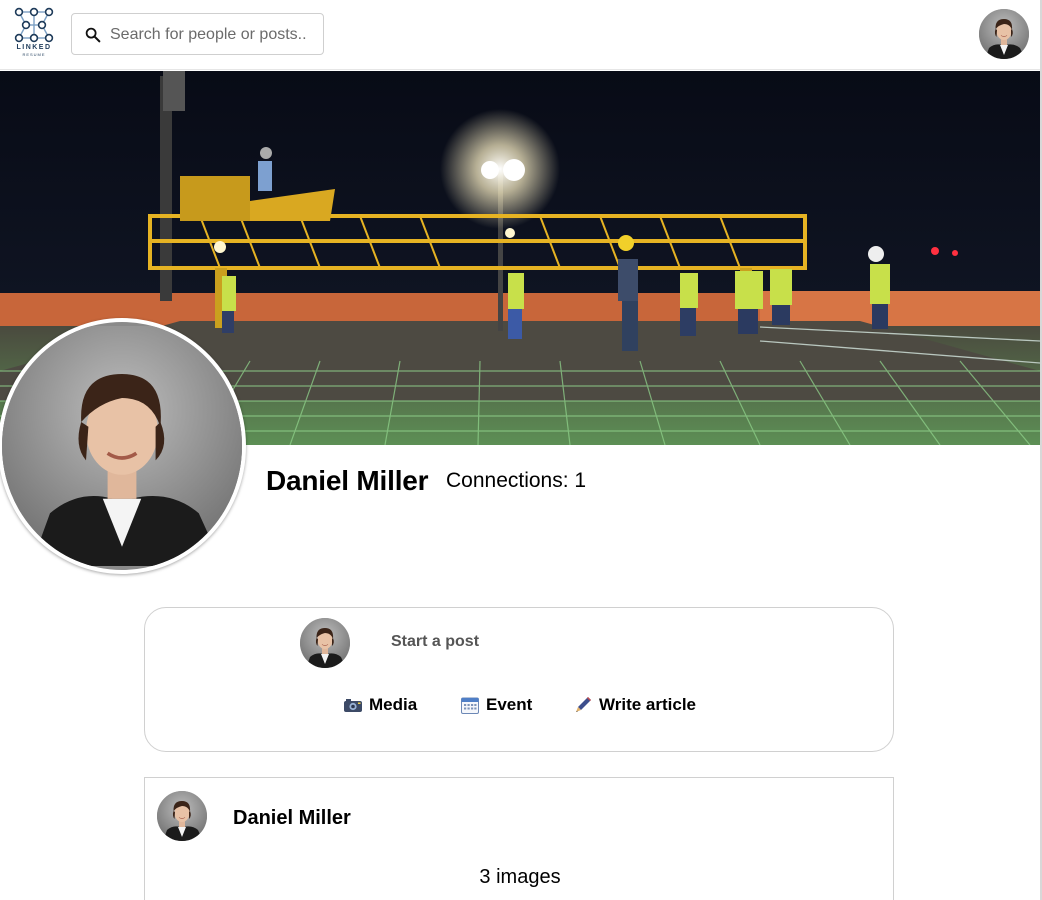 The height and width of the screenshot is (900, 1042). What do you see at coordinates (583, 704) in the screenshot?
I see `pen-icon` at bounding box center [583, 704].